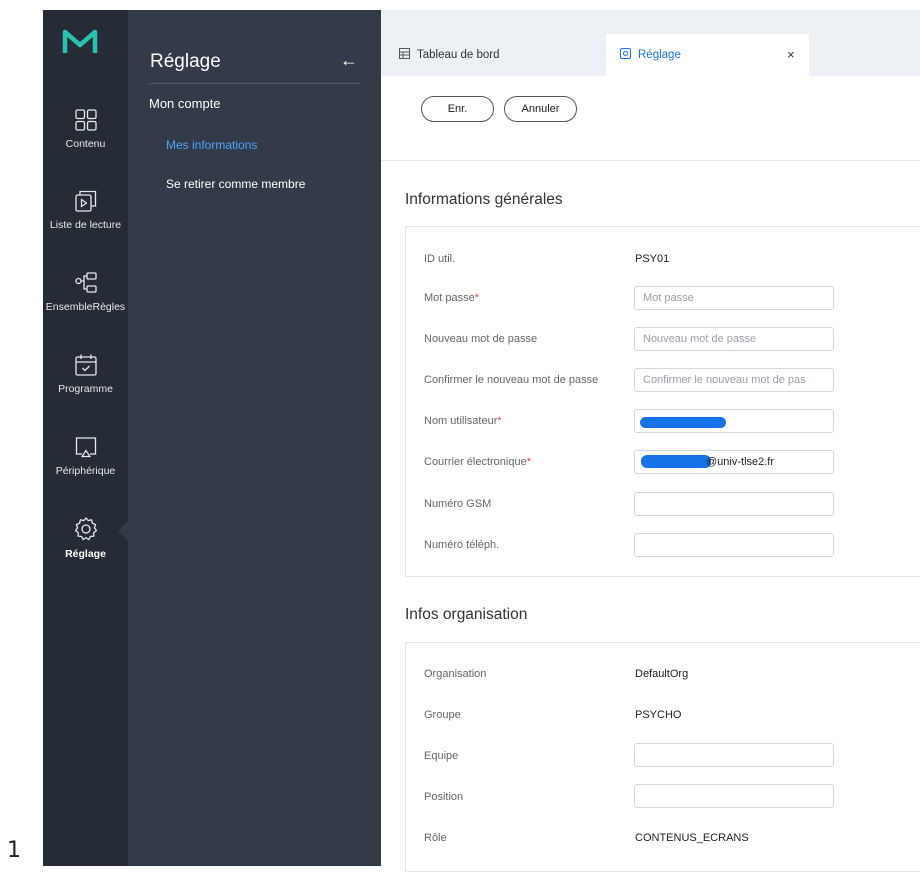 The height and width of the screenshot is (872, 920). I want to click on organisation-label: Organisation, so click(455, 674).